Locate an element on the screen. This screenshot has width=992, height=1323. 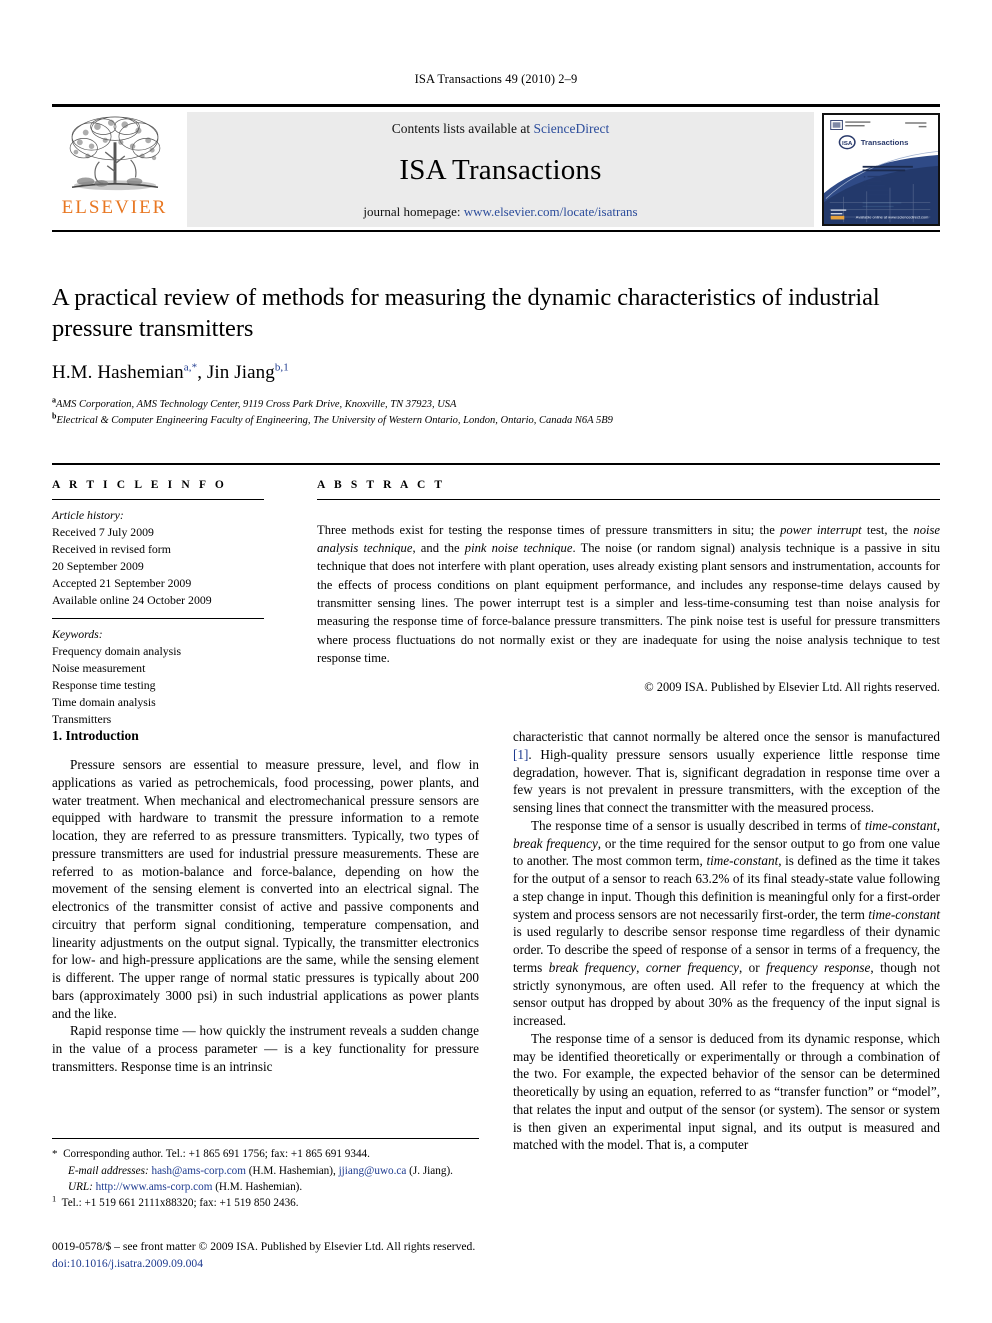
paragraph-em: corner frequency is located at coordinates (692, 967).